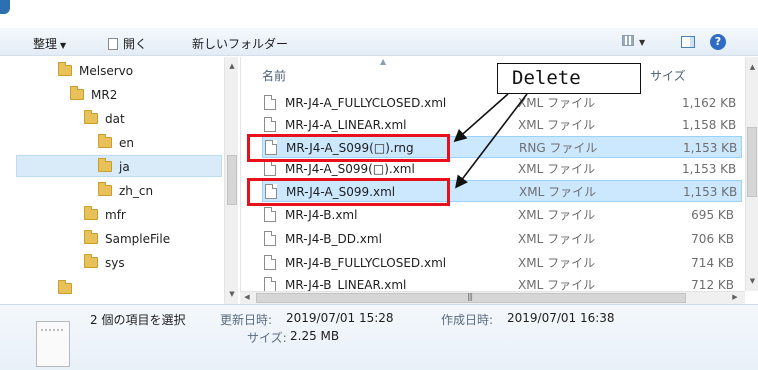 The image size is (758, 370). Describe the element at coordinates (126, 143) in the screenshot. I see `nav-item-label: en` at that location.